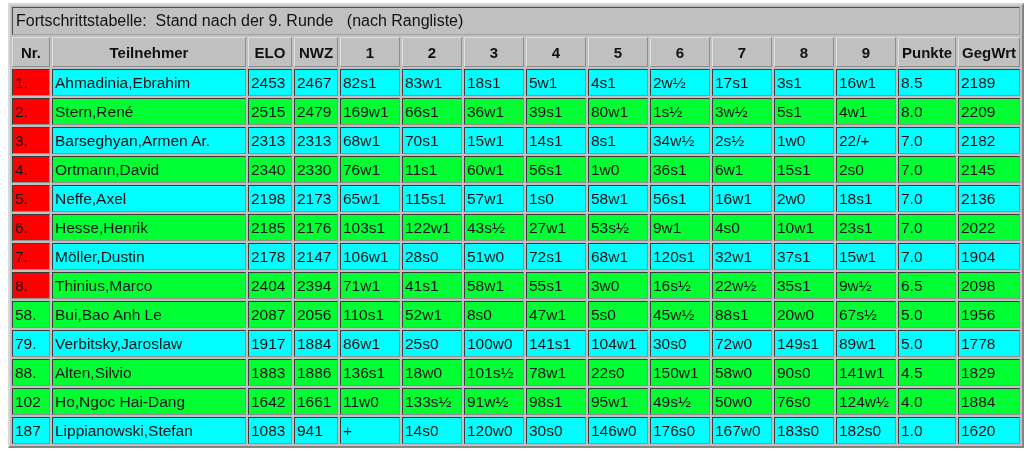  What do you see at coordinates (618, 343) in the screenshot?
I see `table-cell: 104w1` at bounding box center [618, 343].